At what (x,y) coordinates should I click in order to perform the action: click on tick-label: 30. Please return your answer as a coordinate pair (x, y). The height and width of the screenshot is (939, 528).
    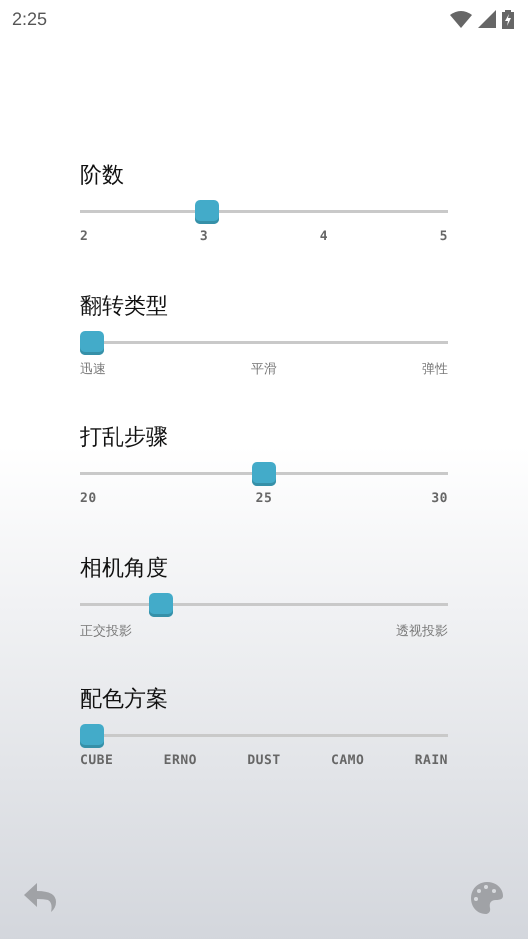
    Looking at the image, I should click on (439, 498).